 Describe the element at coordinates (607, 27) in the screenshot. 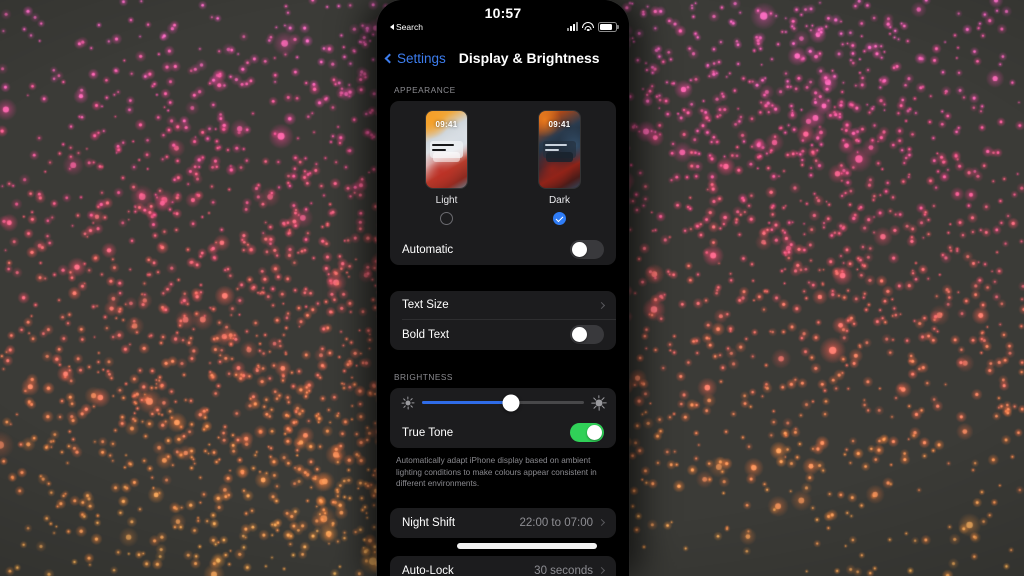

I see `battery-icon` at that location.